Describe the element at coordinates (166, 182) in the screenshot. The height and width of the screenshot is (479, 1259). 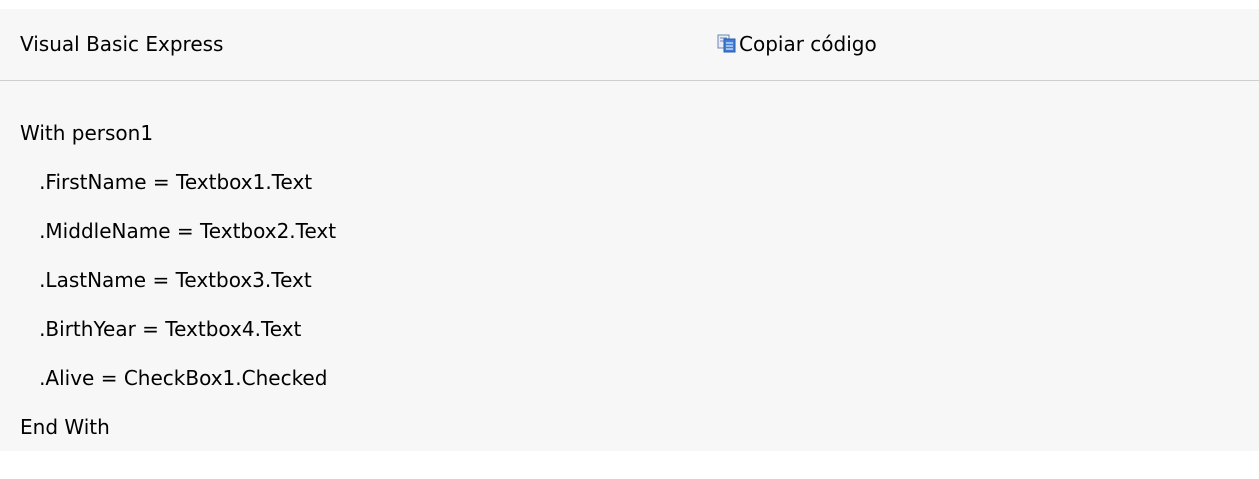
I see `code-line: .FirstName = Textbox1.Text` at that location.